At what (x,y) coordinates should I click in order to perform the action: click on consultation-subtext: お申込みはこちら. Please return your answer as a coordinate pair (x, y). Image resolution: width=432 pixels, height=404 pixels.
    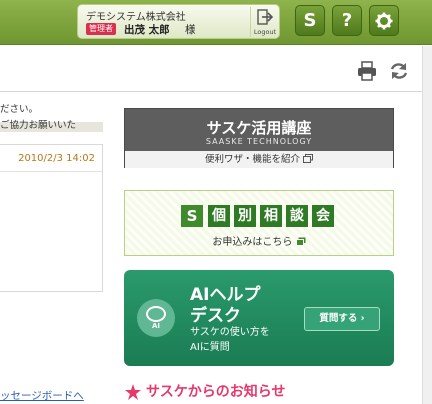
    Looking at the image, I should click on (259, 240).